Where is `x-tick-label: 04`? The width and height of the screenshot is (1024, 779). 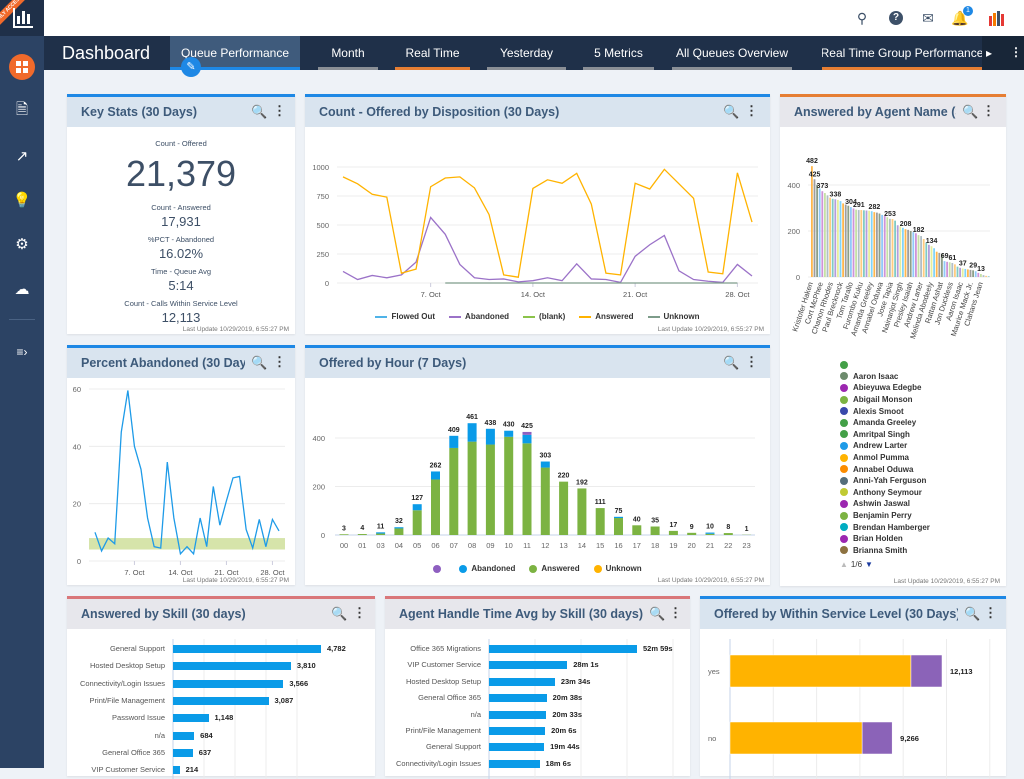 x-tick-label: 04 is located at coordinates (399, 545).